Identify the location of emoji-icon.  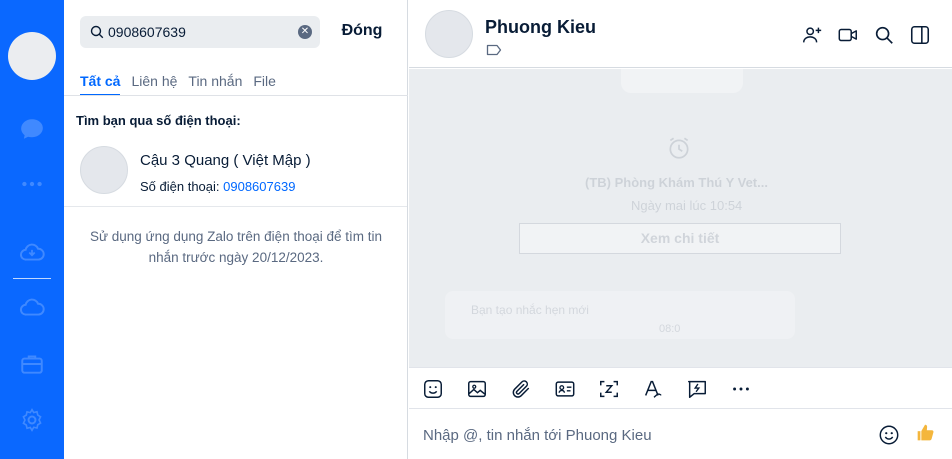
(889, 435).